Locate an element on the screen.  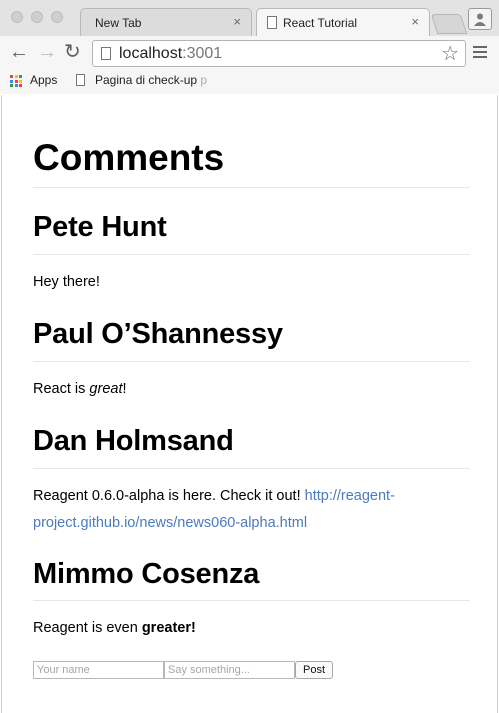
bookmark-pagina-check-up: Pagina di check-up p is located at coordinates (151, 80).